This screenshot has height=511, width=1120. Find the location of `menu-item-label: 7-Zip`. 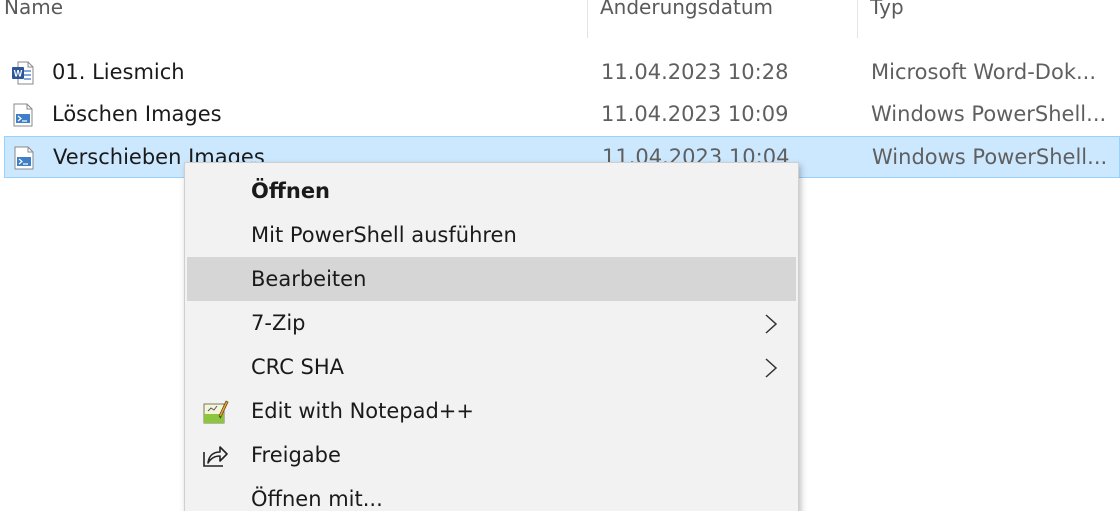

menu-item-label: 7-Zip is located at coordinates (278, 323).